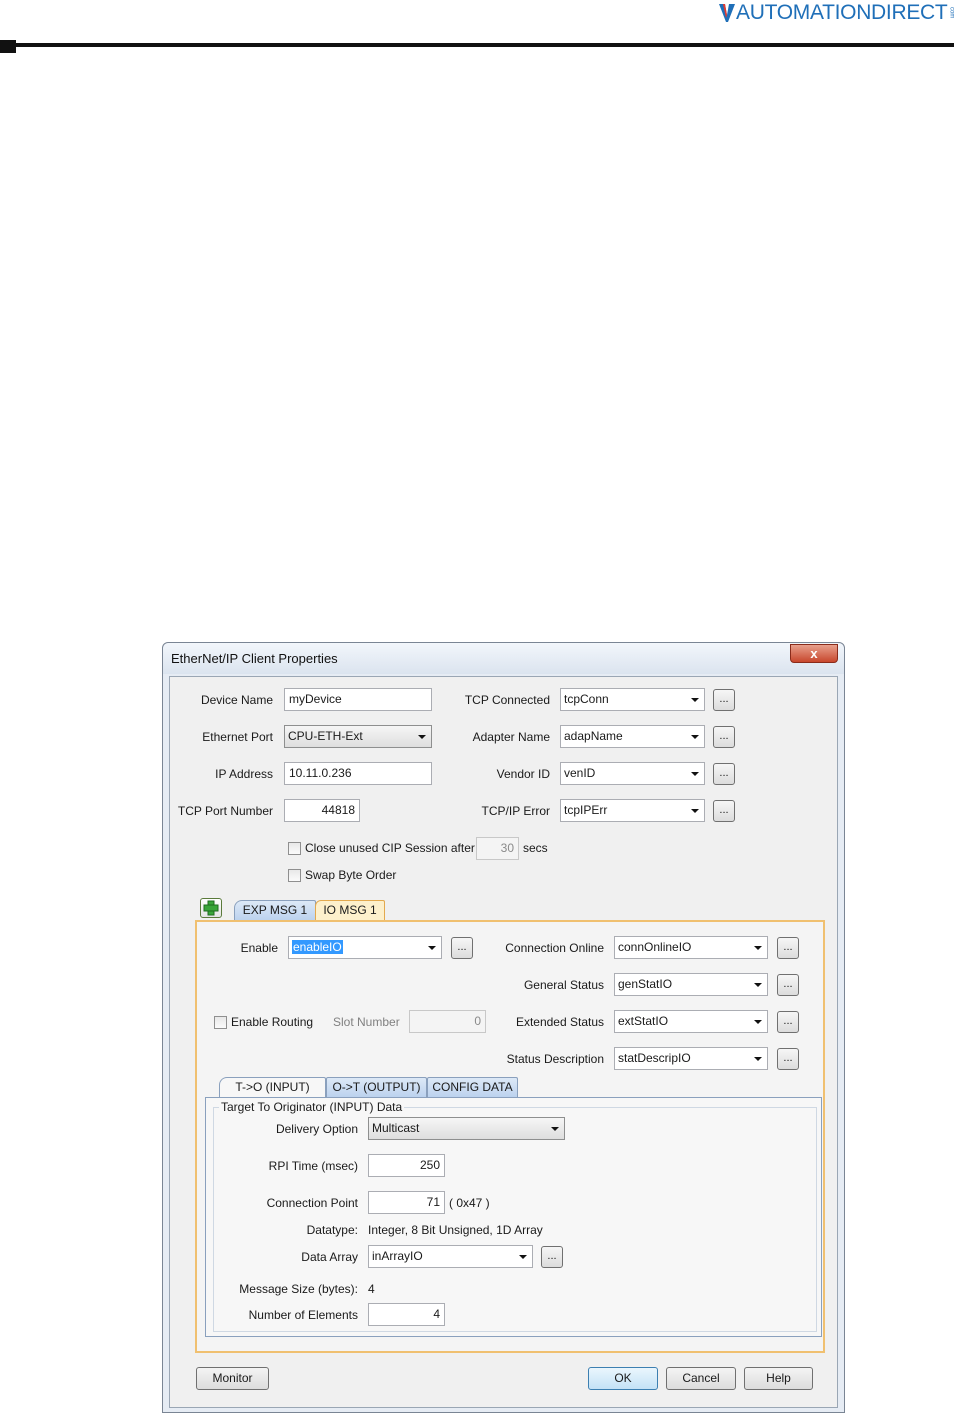  I want to click on plus-icon, so click(211, 908).